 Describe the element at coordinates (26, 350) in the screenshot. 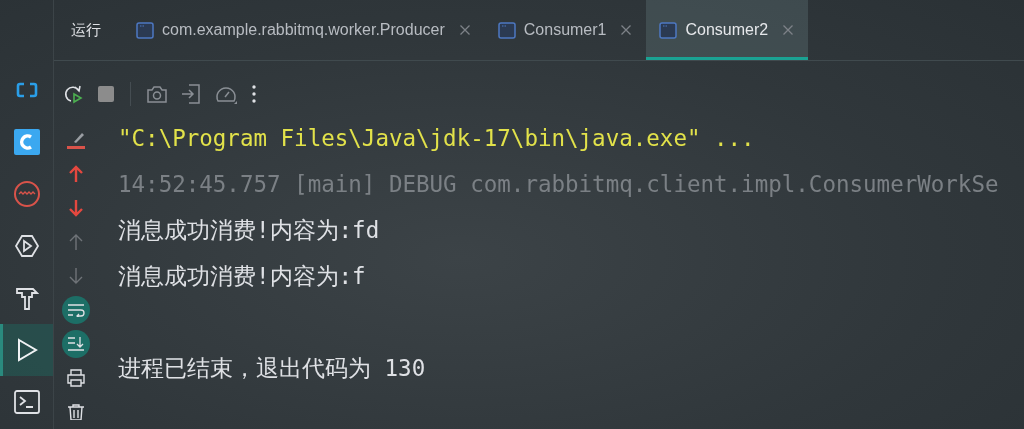

I see `sidebar-item` at that location.